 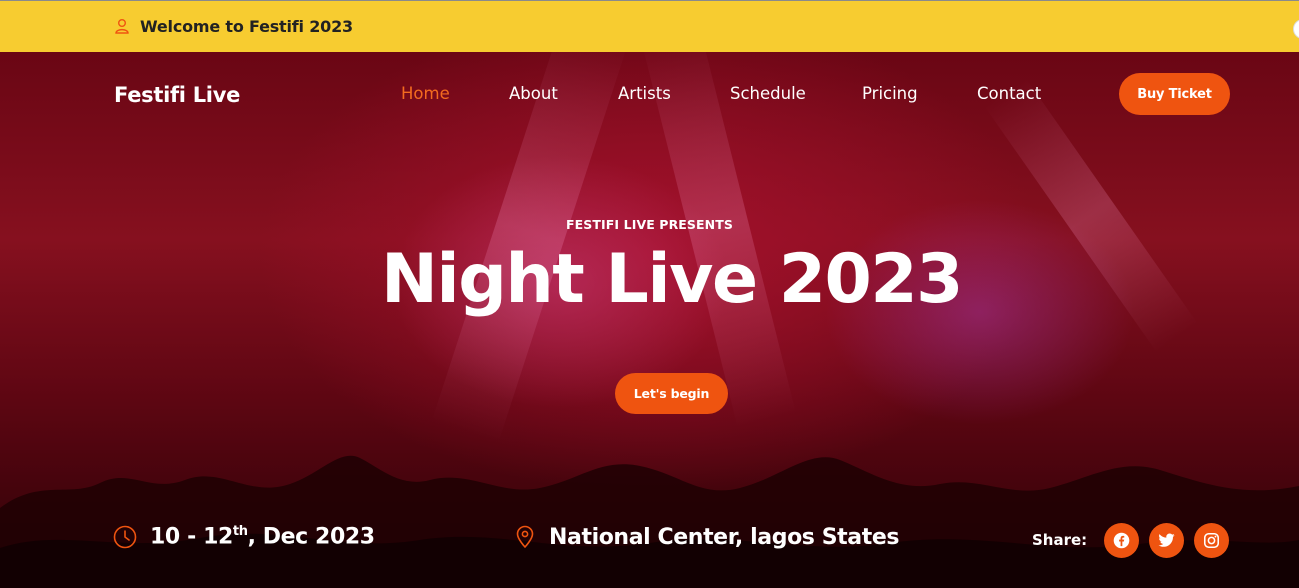 I want to click on nav-home: Home, so click(x=425, y=93).